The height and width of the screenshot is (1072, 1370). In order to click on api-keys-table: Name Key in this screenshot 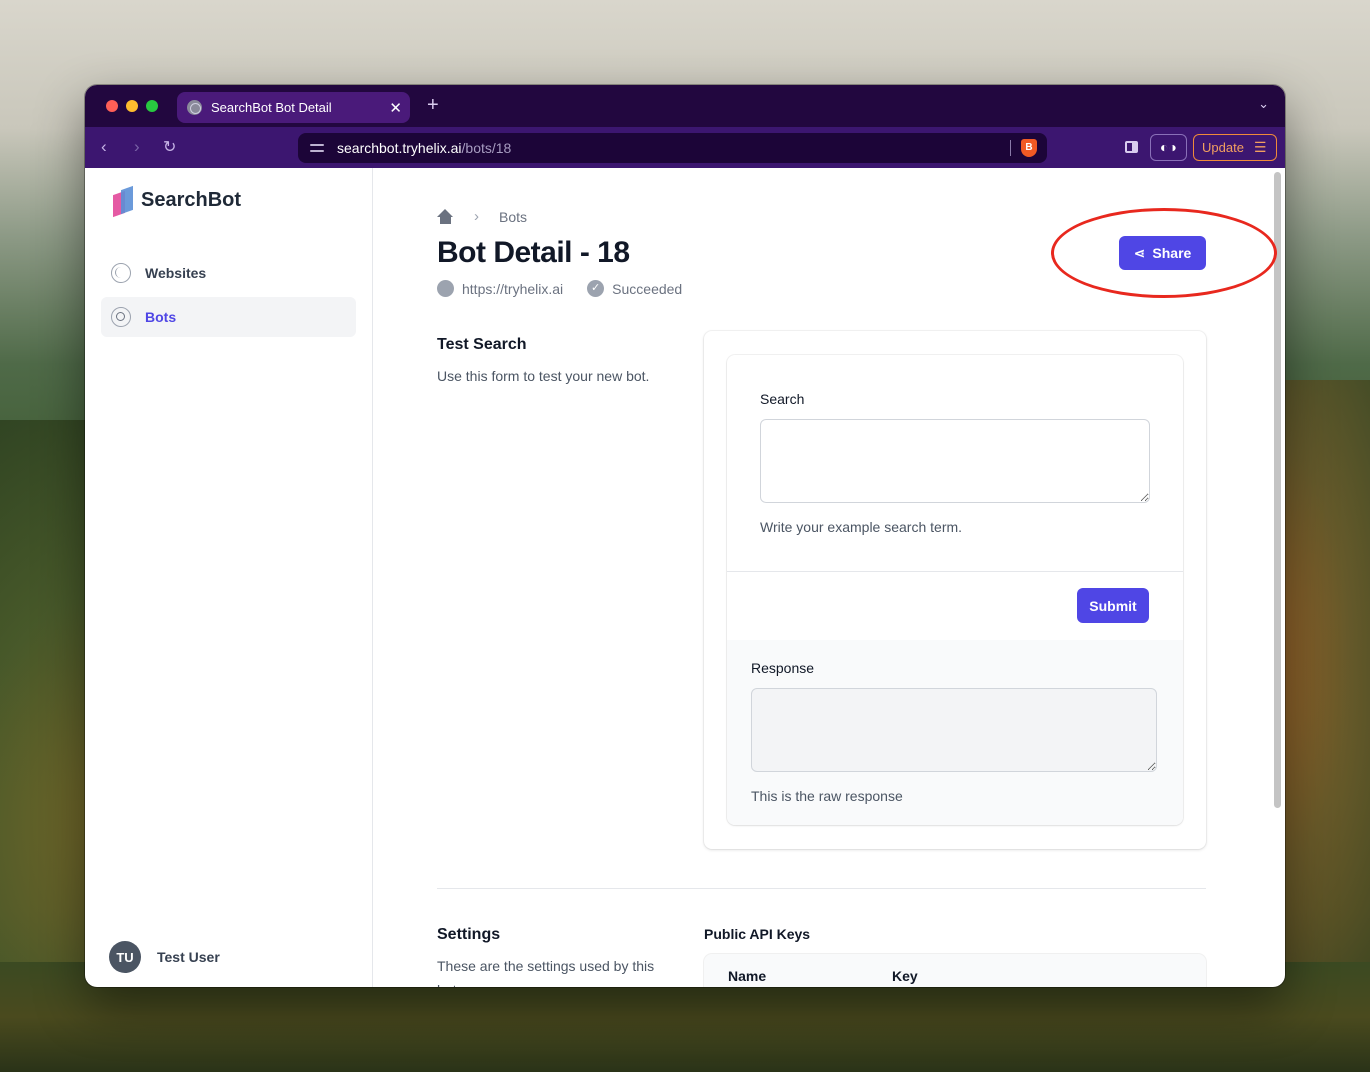, I will do `click(955, 970)`.